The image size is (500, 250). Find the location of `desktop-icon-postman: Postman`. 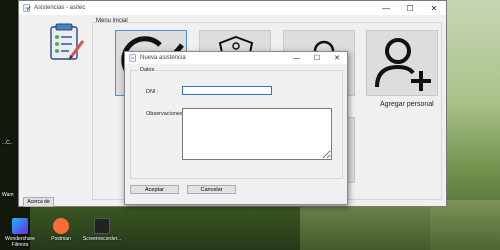

desktop-icon-postman: Postman is located at coordinates (61, 230).